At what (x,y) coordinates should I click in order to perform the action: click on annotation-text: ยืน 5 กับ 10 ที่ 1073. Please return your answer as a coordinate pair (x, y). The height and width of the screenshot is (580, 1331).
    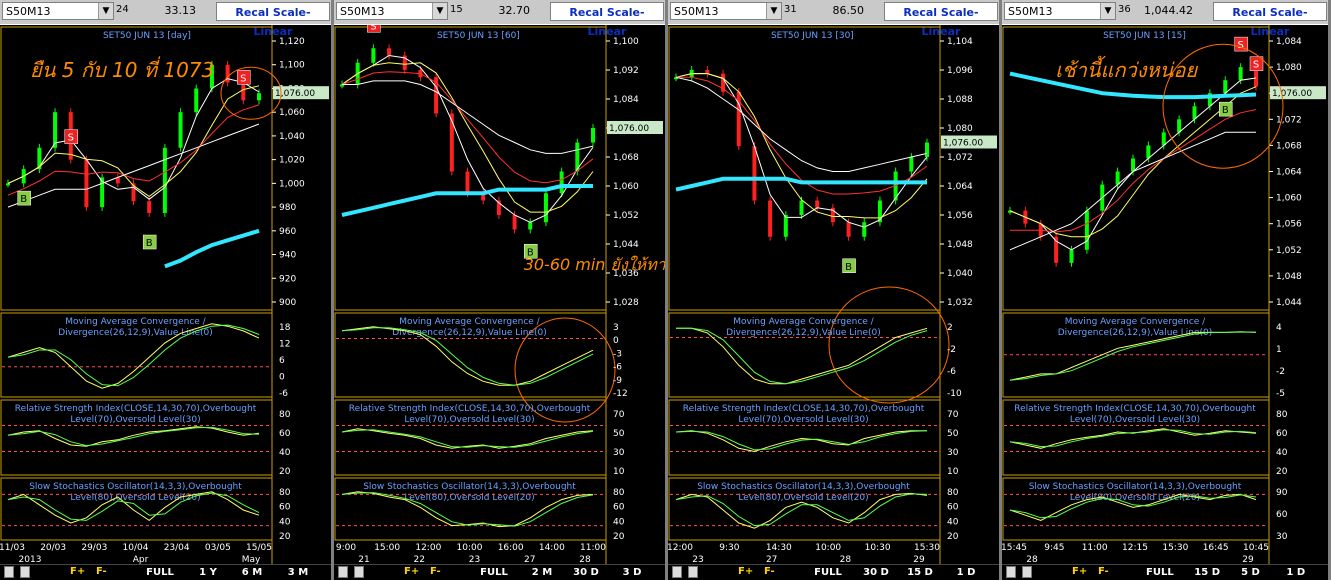
    Looking at the image, I should click on (122, 69).